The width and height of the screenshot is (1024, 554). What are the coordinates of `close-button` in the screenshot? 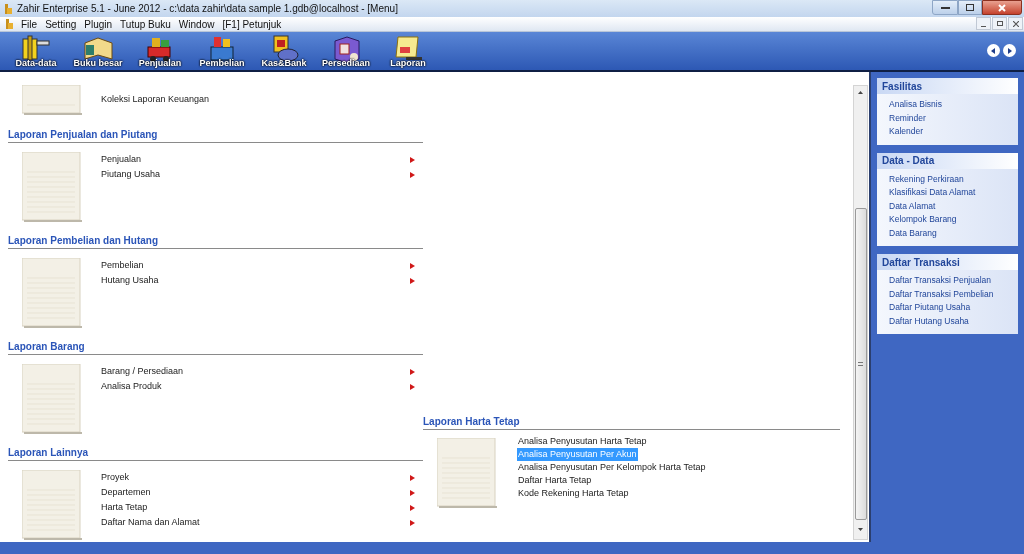 It's located at (1002, 7).